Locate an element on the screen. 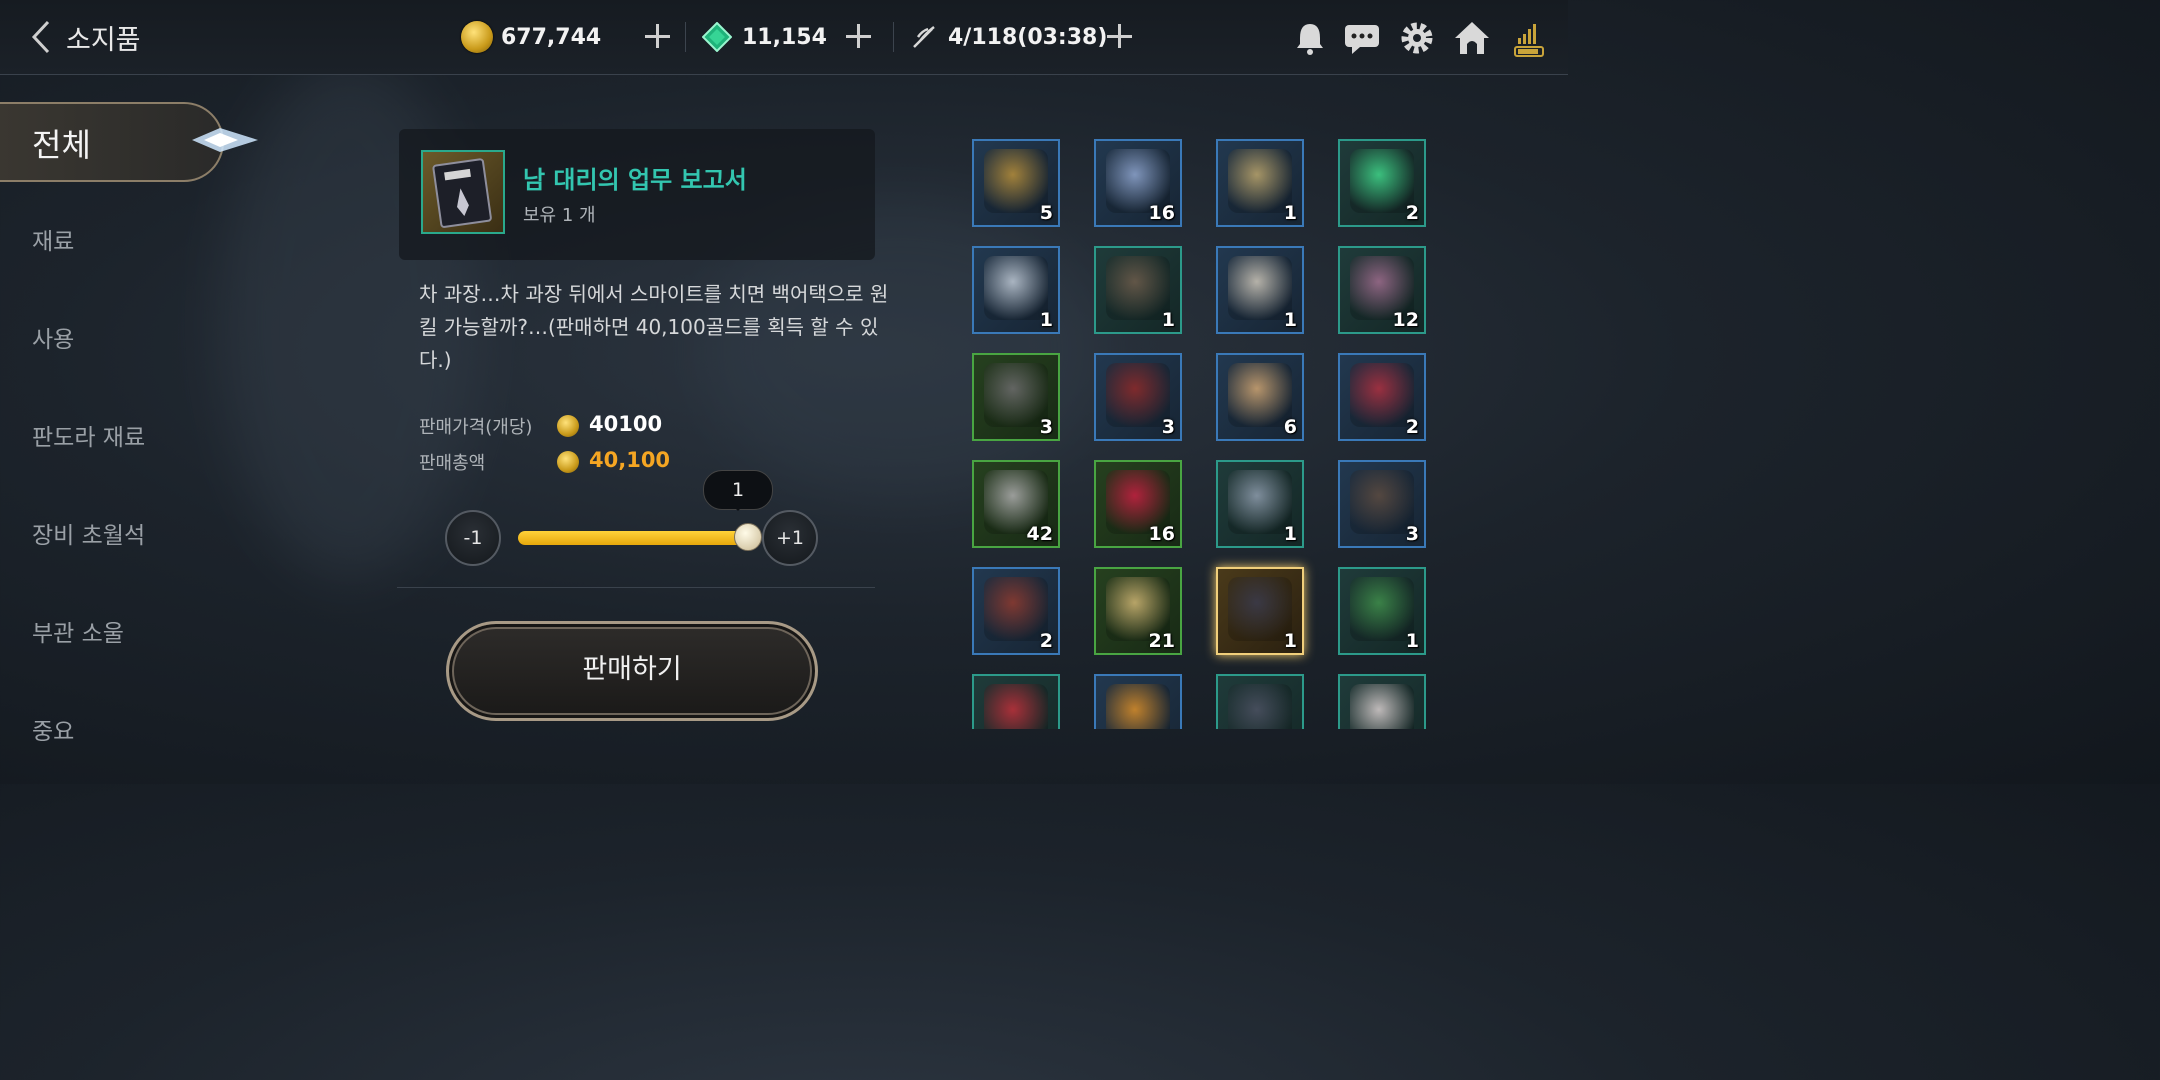  sell-button: 판매하기 is located at coordinates (632, 671).